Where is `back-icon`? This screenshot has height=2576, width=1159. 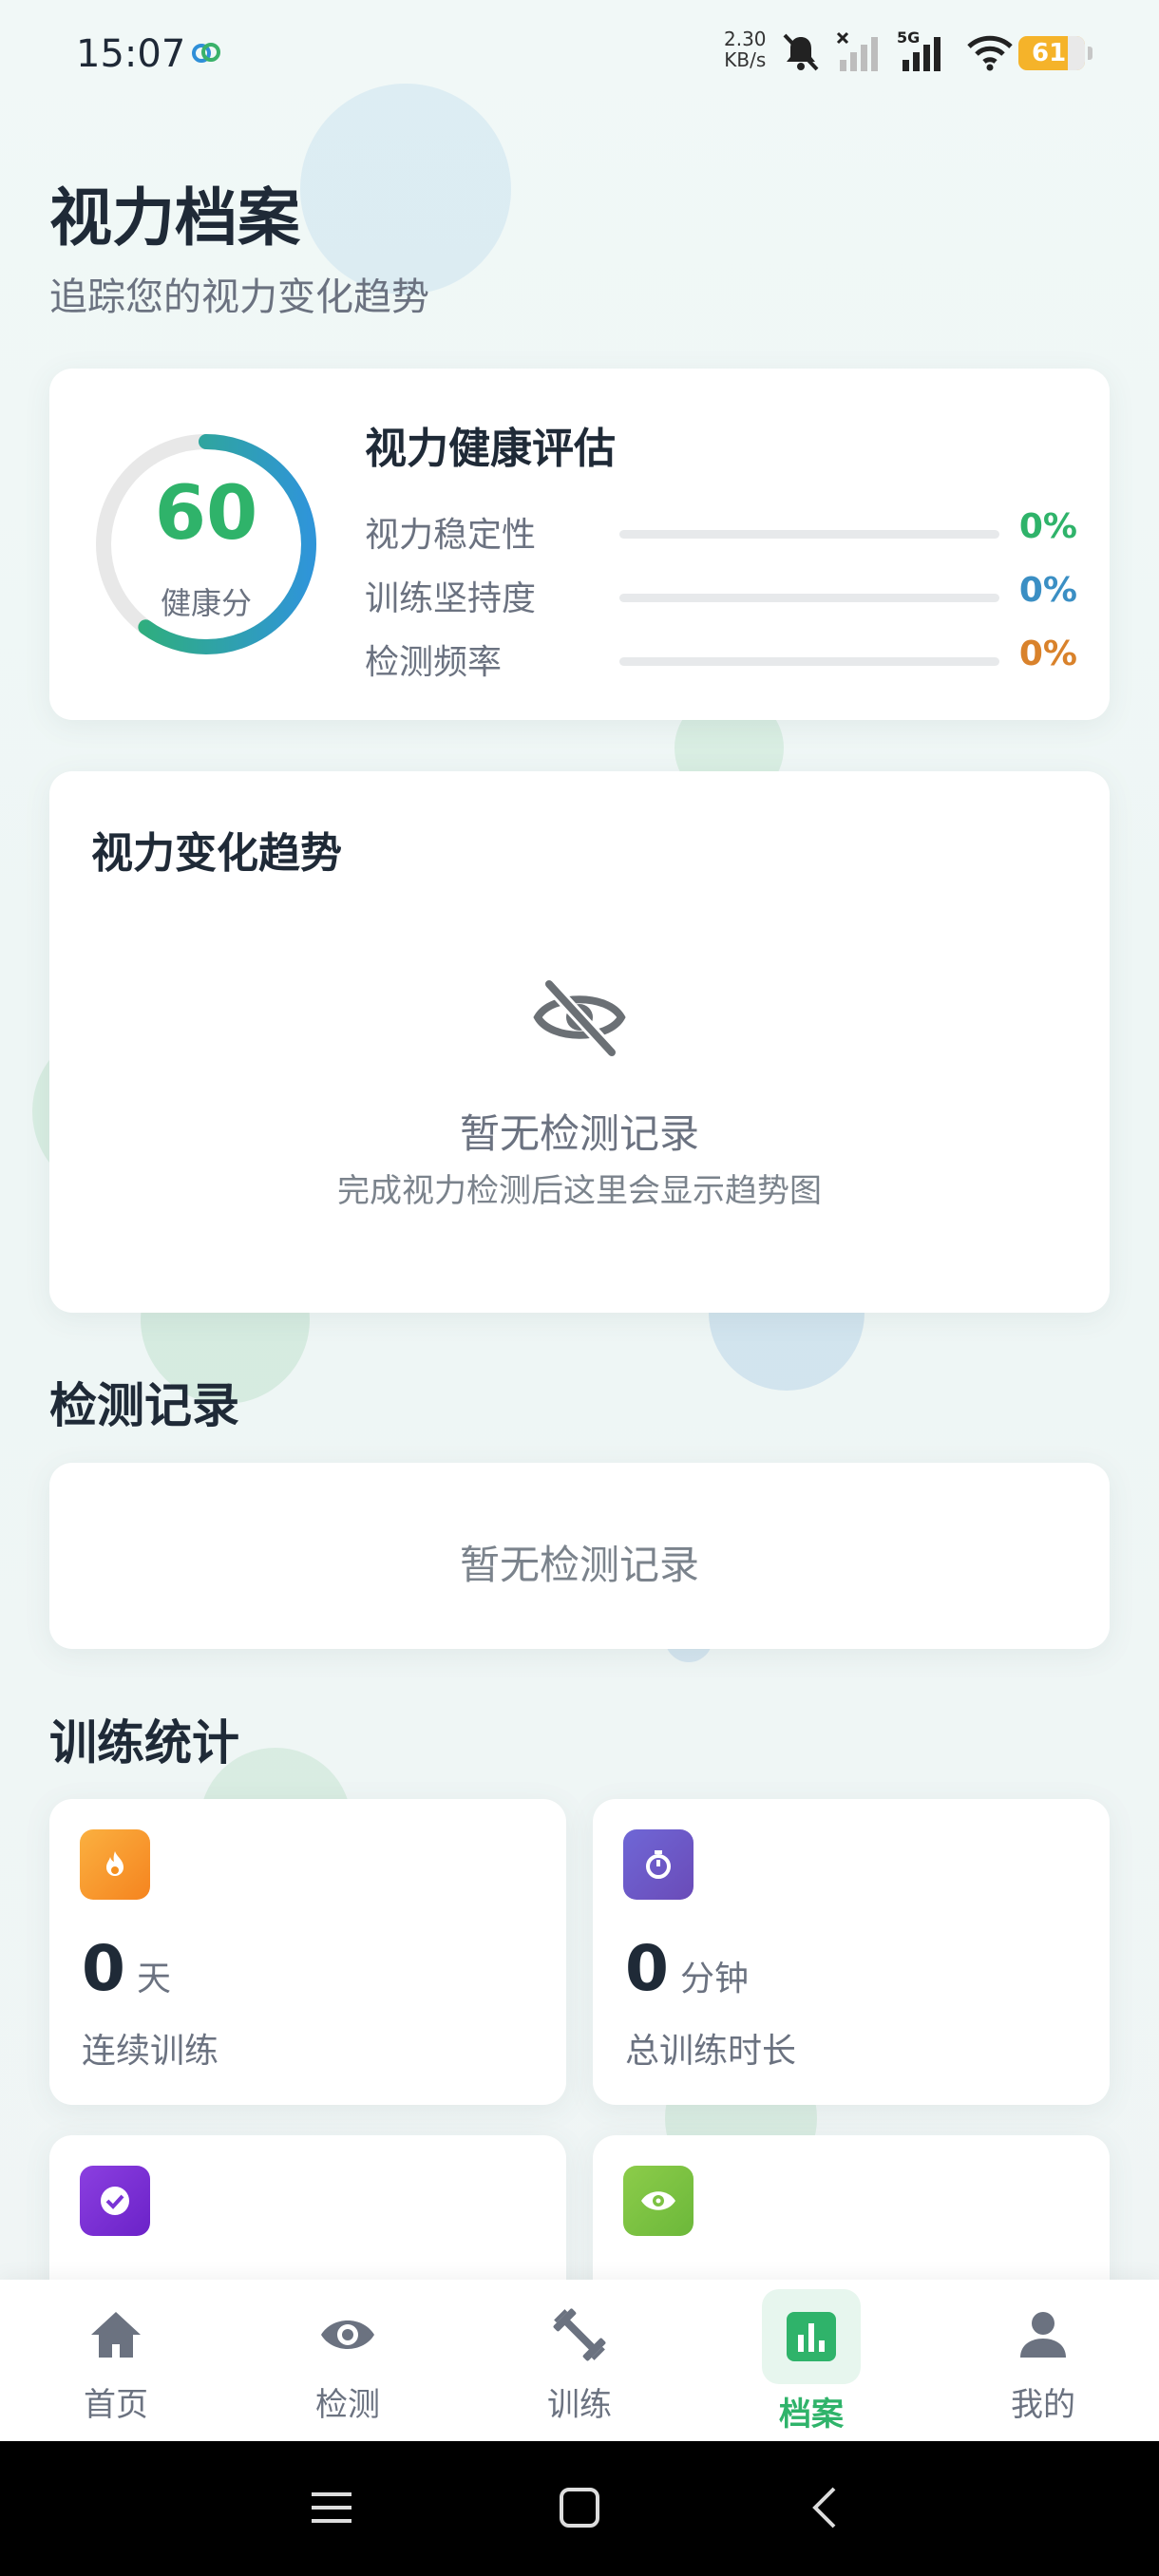 back-icon is located at coordinates (825, 2507).